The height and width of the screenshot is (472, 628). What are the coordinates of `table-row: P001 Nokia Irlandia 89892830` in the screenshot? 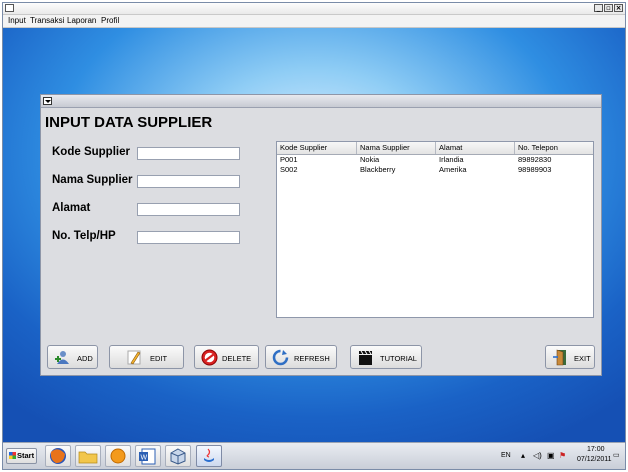 It's located at (435, 160).